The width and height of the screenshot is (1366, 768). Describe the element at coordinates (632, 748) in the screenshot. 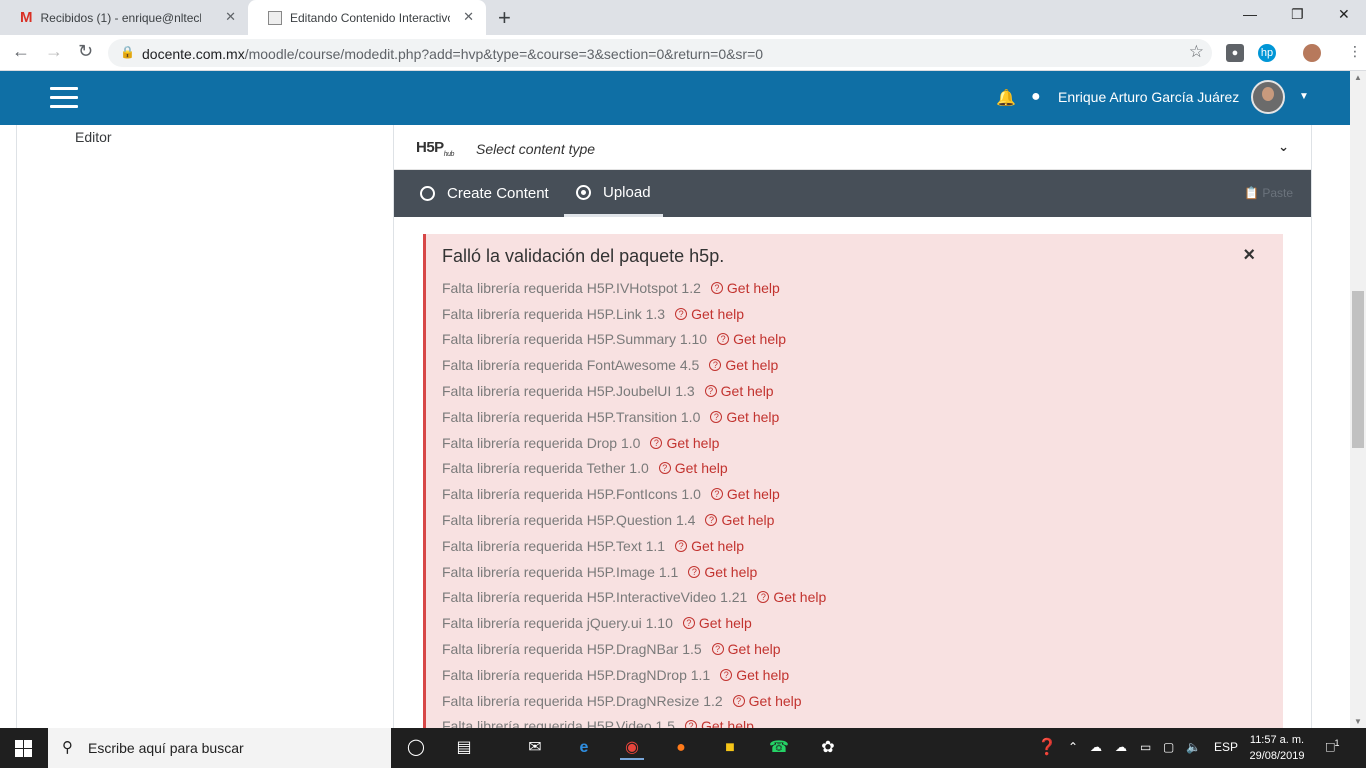

I see `chrome-icon: ◉` at that location.